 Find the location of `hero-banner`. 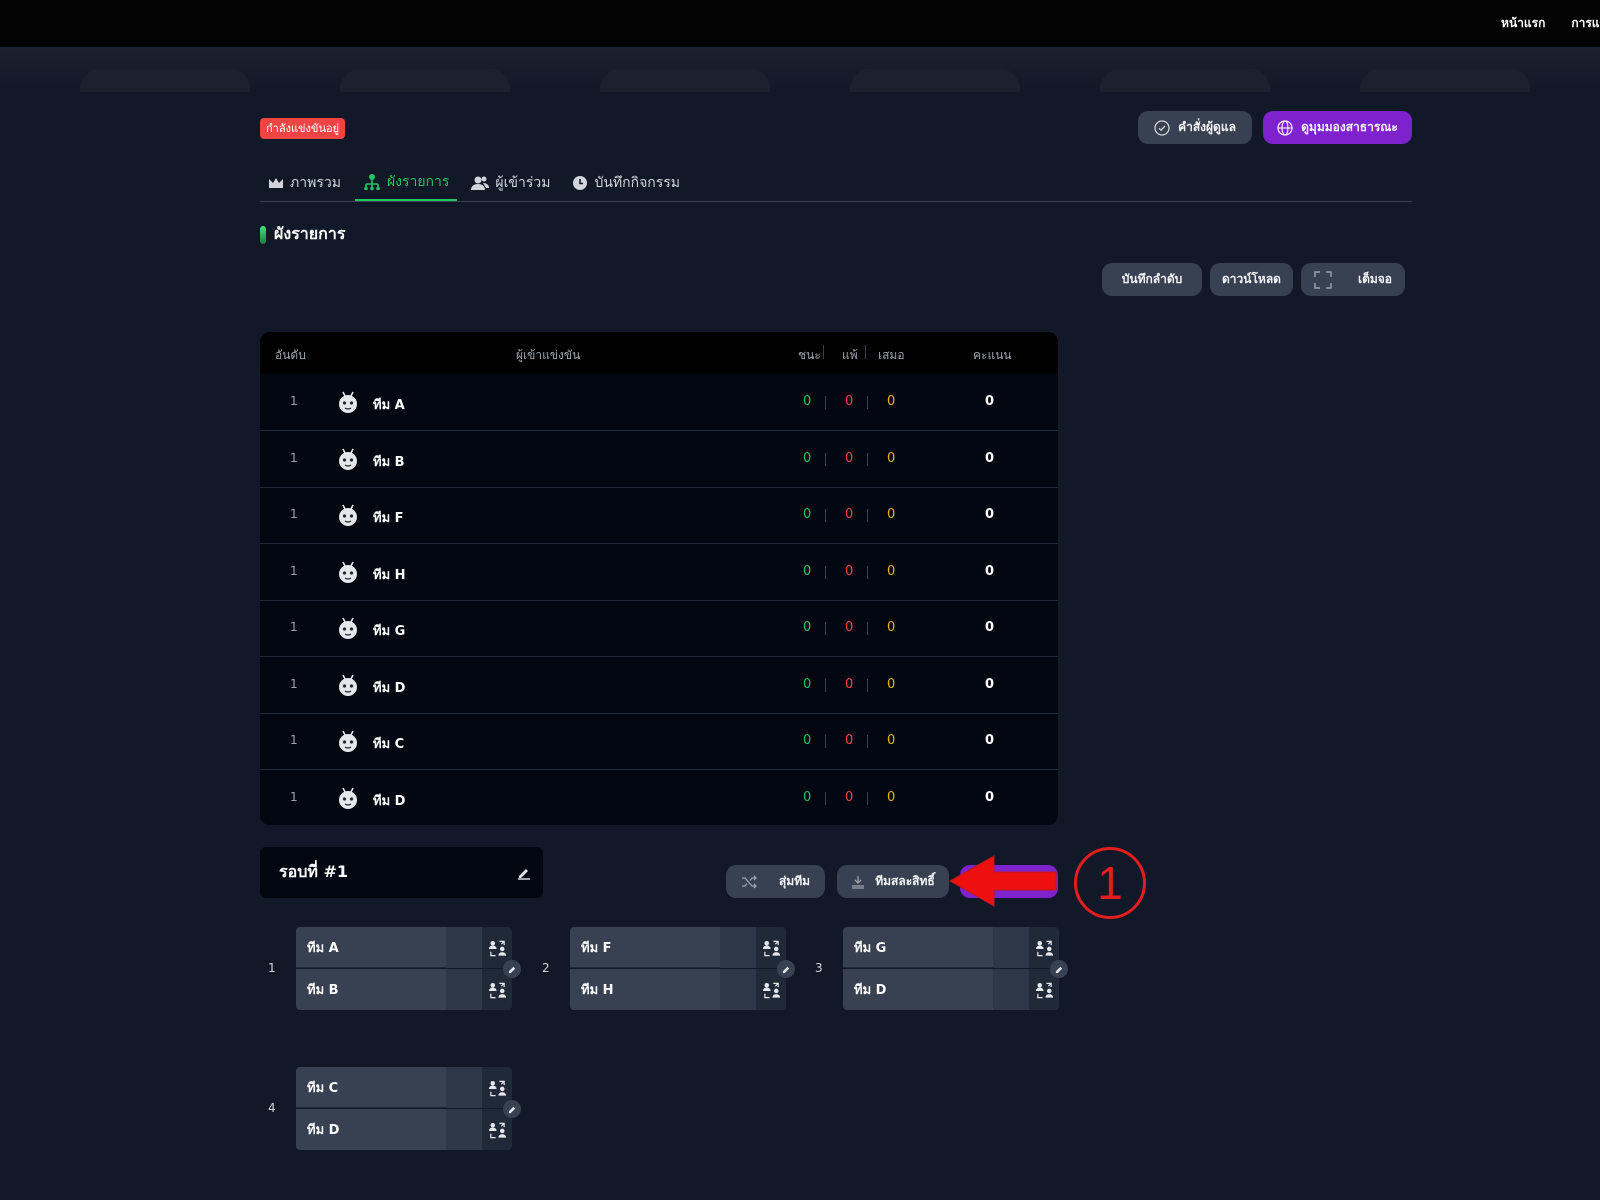

hero-banner is located at coordinates (800, 69).